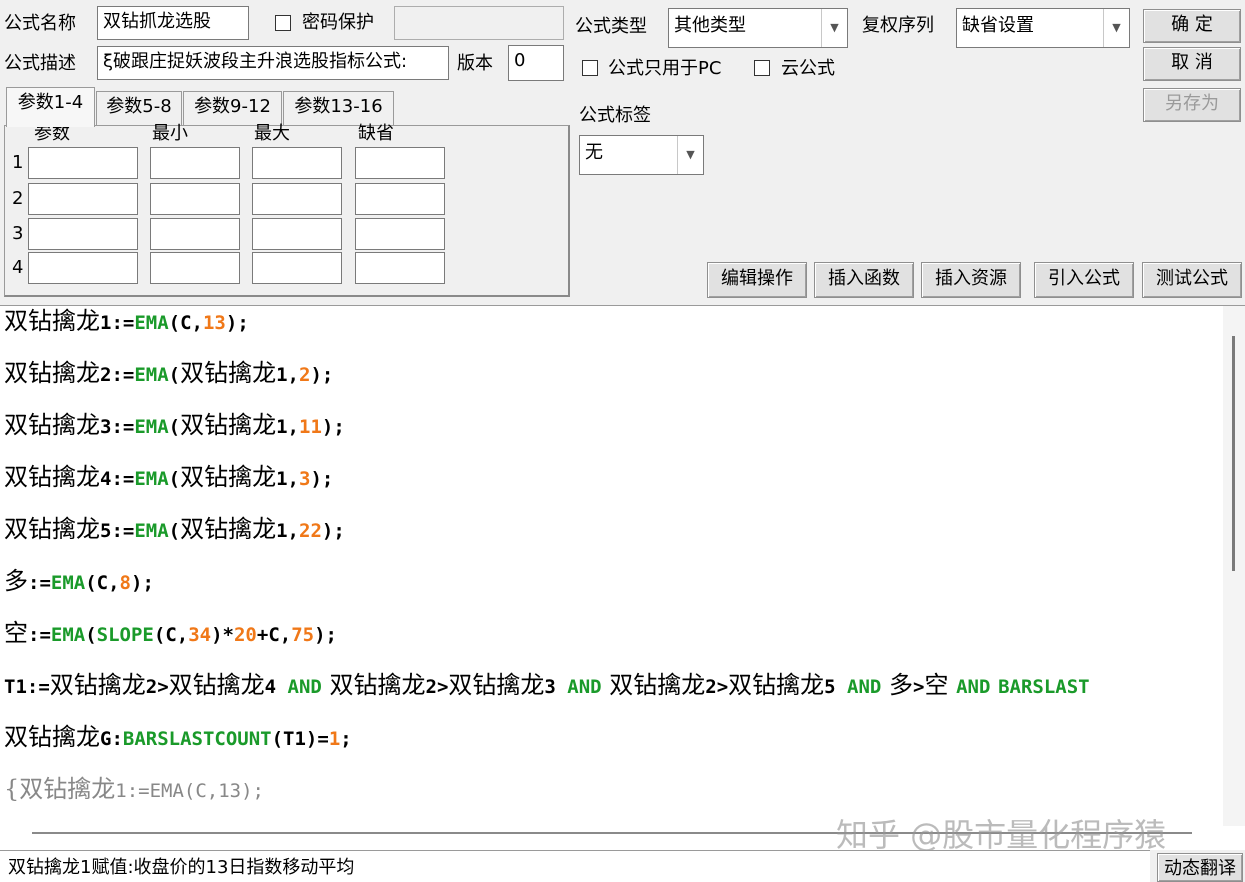 This screenshot has height=882, width=1245. What do you see at coordinates (864, 280) in the screenshot?
I see `insert-function-button: 插入函数` at bounding box center [864, 280].